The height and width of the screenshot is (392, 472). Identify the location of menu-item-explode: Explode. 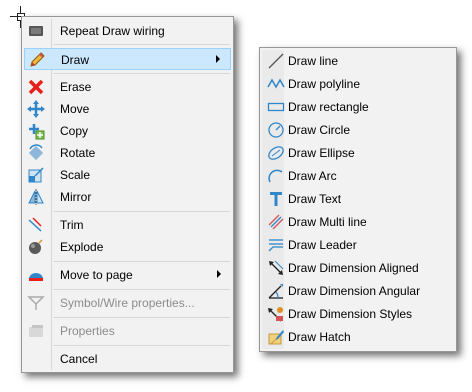
(127, 247).